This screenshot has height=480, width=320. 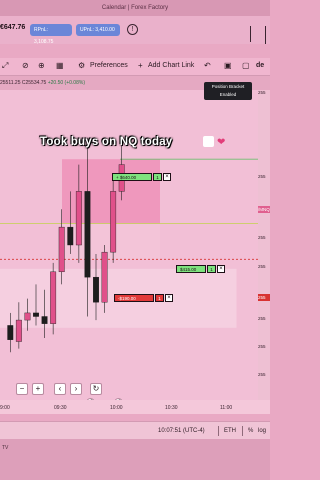 What do you see at coordinates (191, 269) in the screenshot?
I see `entry-label: $415.00` at bounding box center [191, 269].